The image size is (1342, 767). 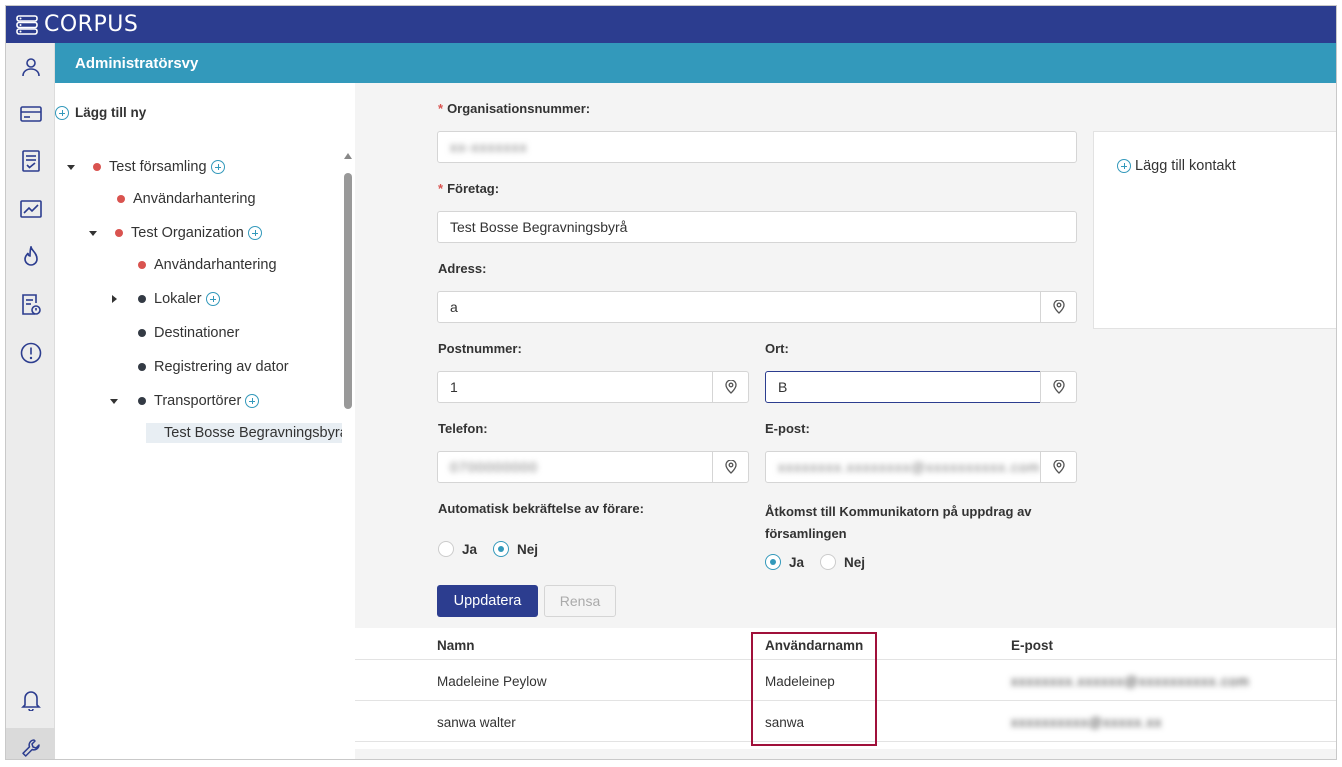 What do you see at coordinates (27, 24) in the screenshot?
I see `server-stack-icon` at bounding box center [27, 24].